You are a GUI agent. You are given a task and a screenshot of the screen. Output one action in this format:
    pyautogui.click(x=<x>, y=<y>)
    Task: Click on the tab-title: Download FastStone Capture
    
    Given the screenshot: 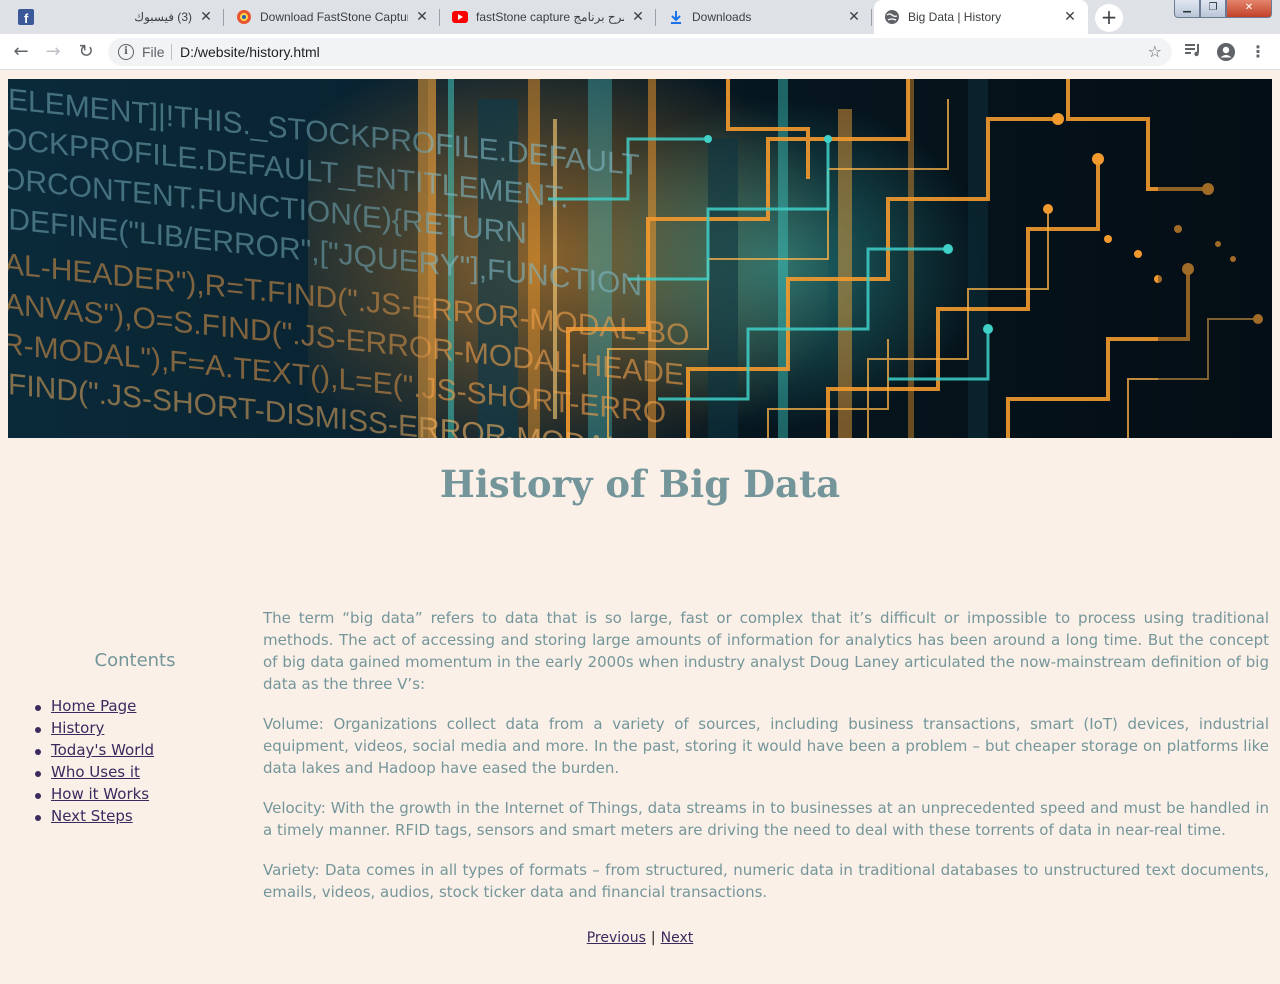 What is the action you would take?
    pyautogui.click(x=334, y=17)
    